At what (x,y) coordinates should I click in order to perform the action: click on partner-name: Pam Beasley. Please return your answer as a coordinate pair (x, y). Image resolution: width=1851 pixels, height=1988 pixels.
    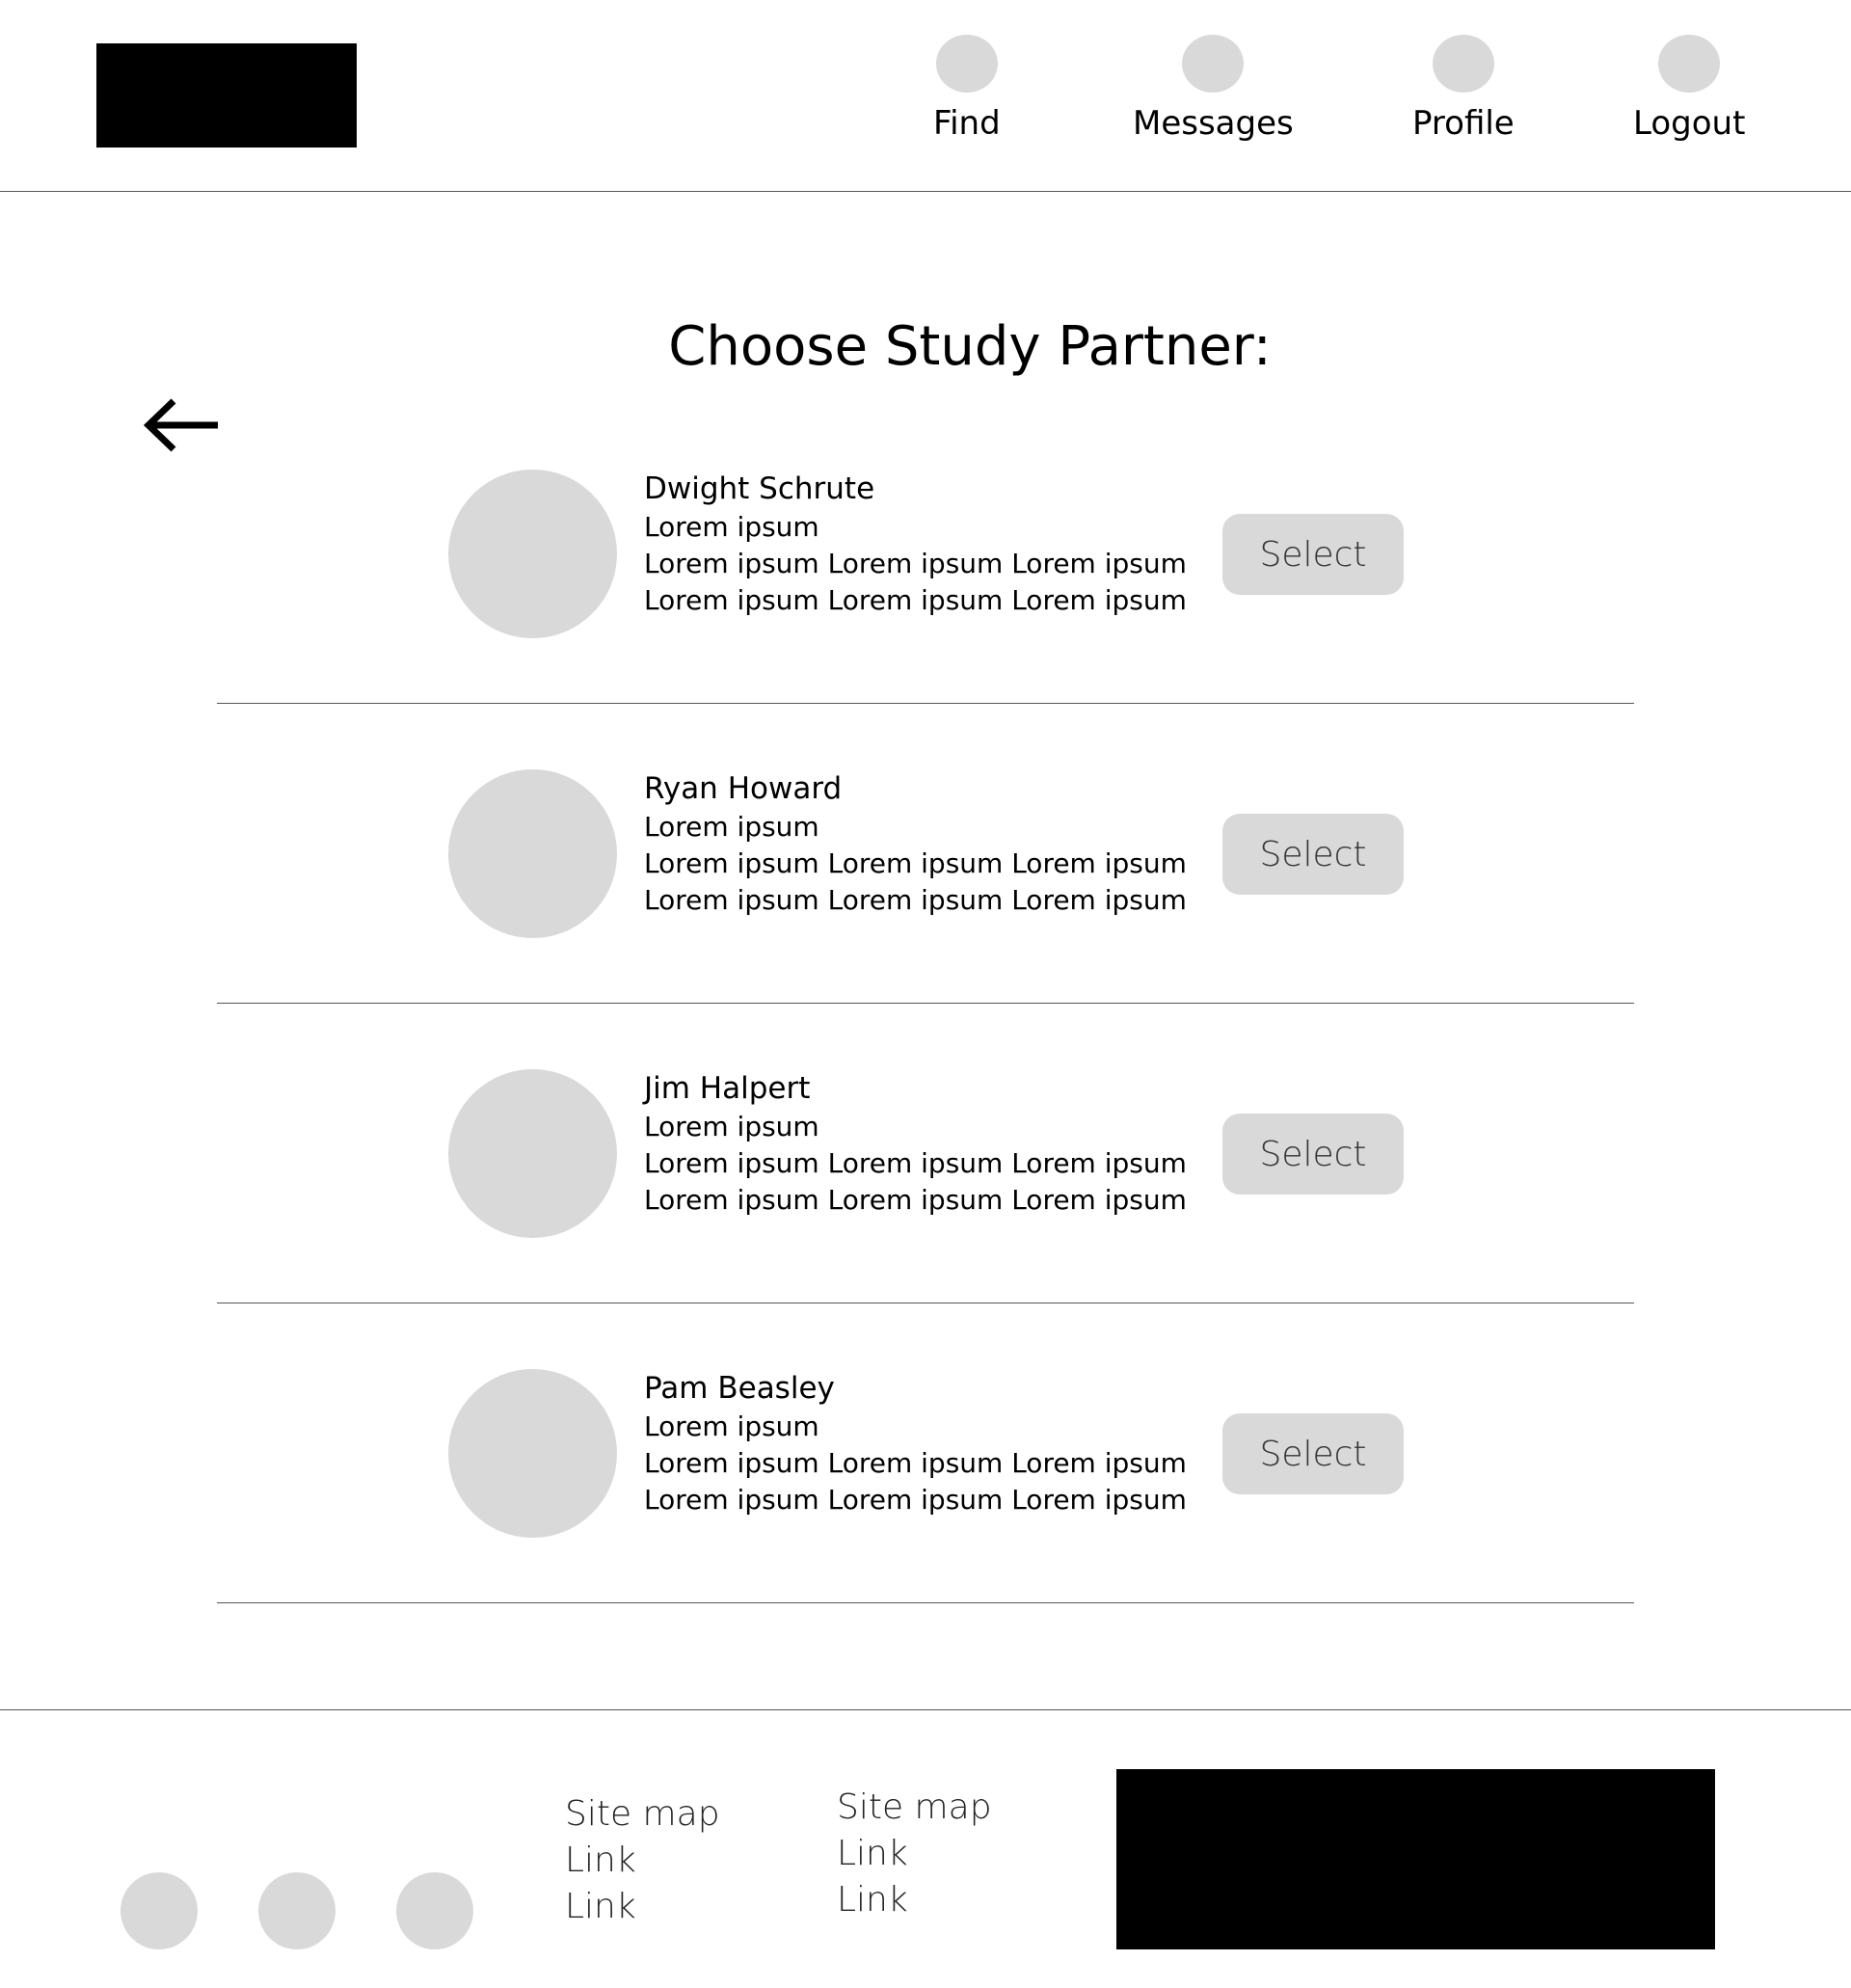
    Looking at the image, I should click on (740, 1388).